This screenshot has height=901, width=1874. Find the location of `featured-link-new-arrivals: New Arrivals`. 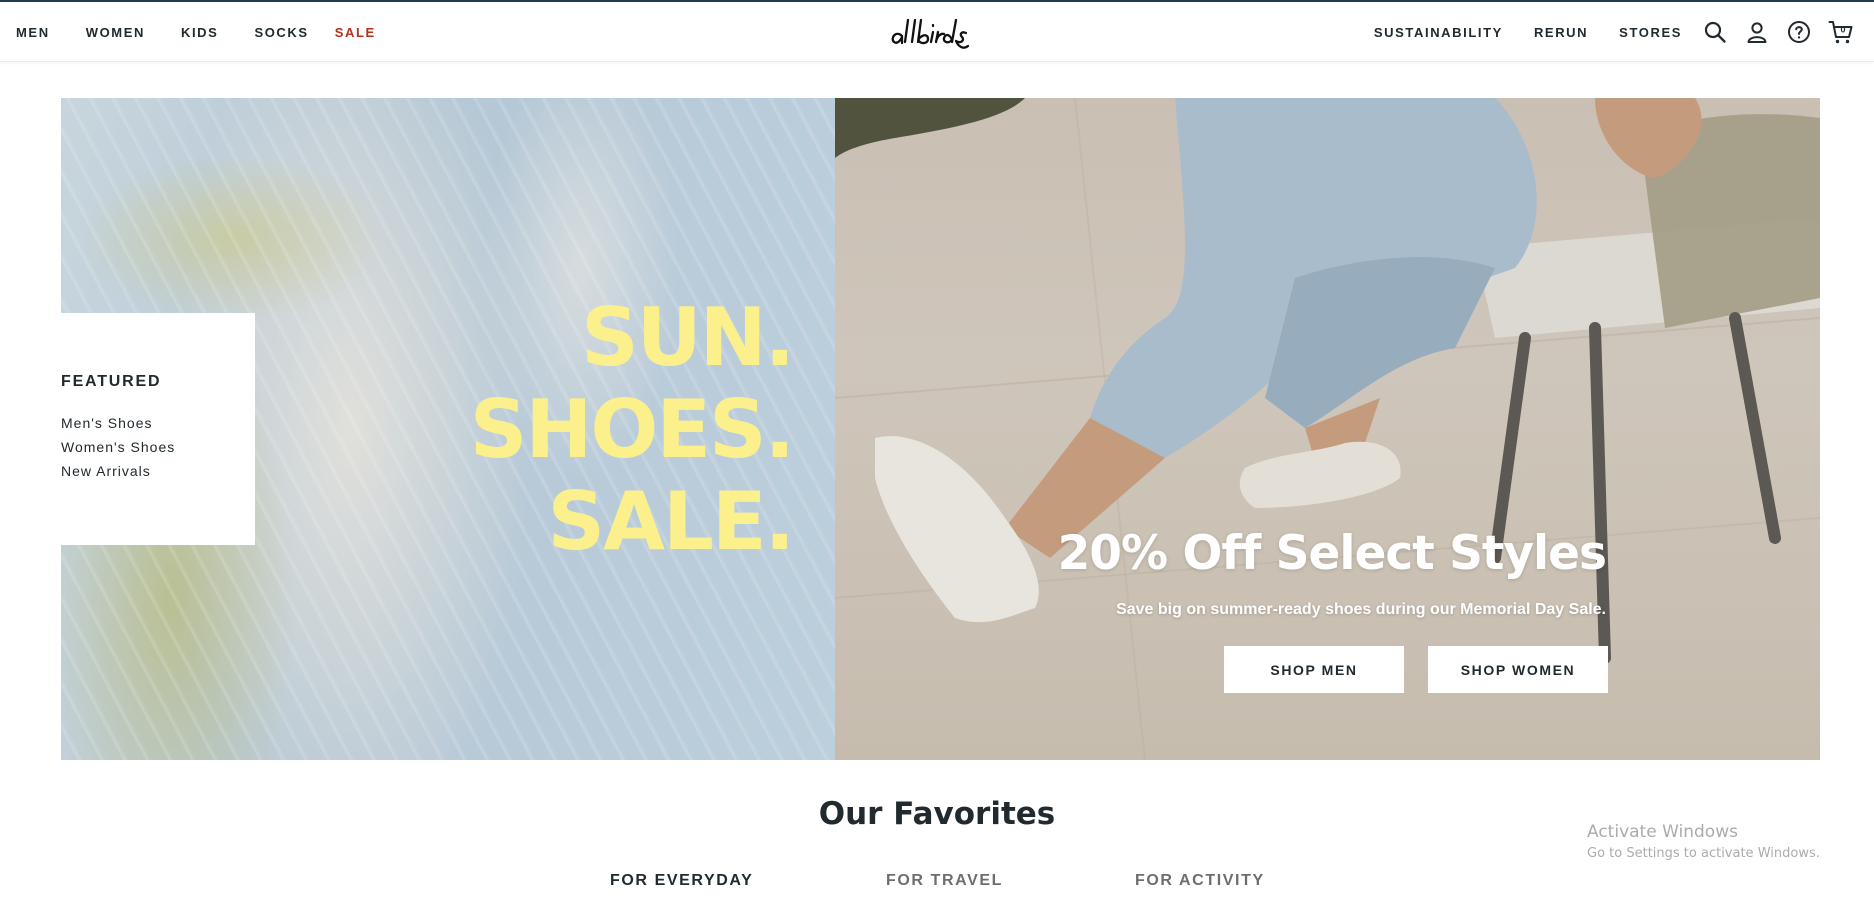

featured-link-new-arrivals: New Arrivals is located at coordinates (158, 471).